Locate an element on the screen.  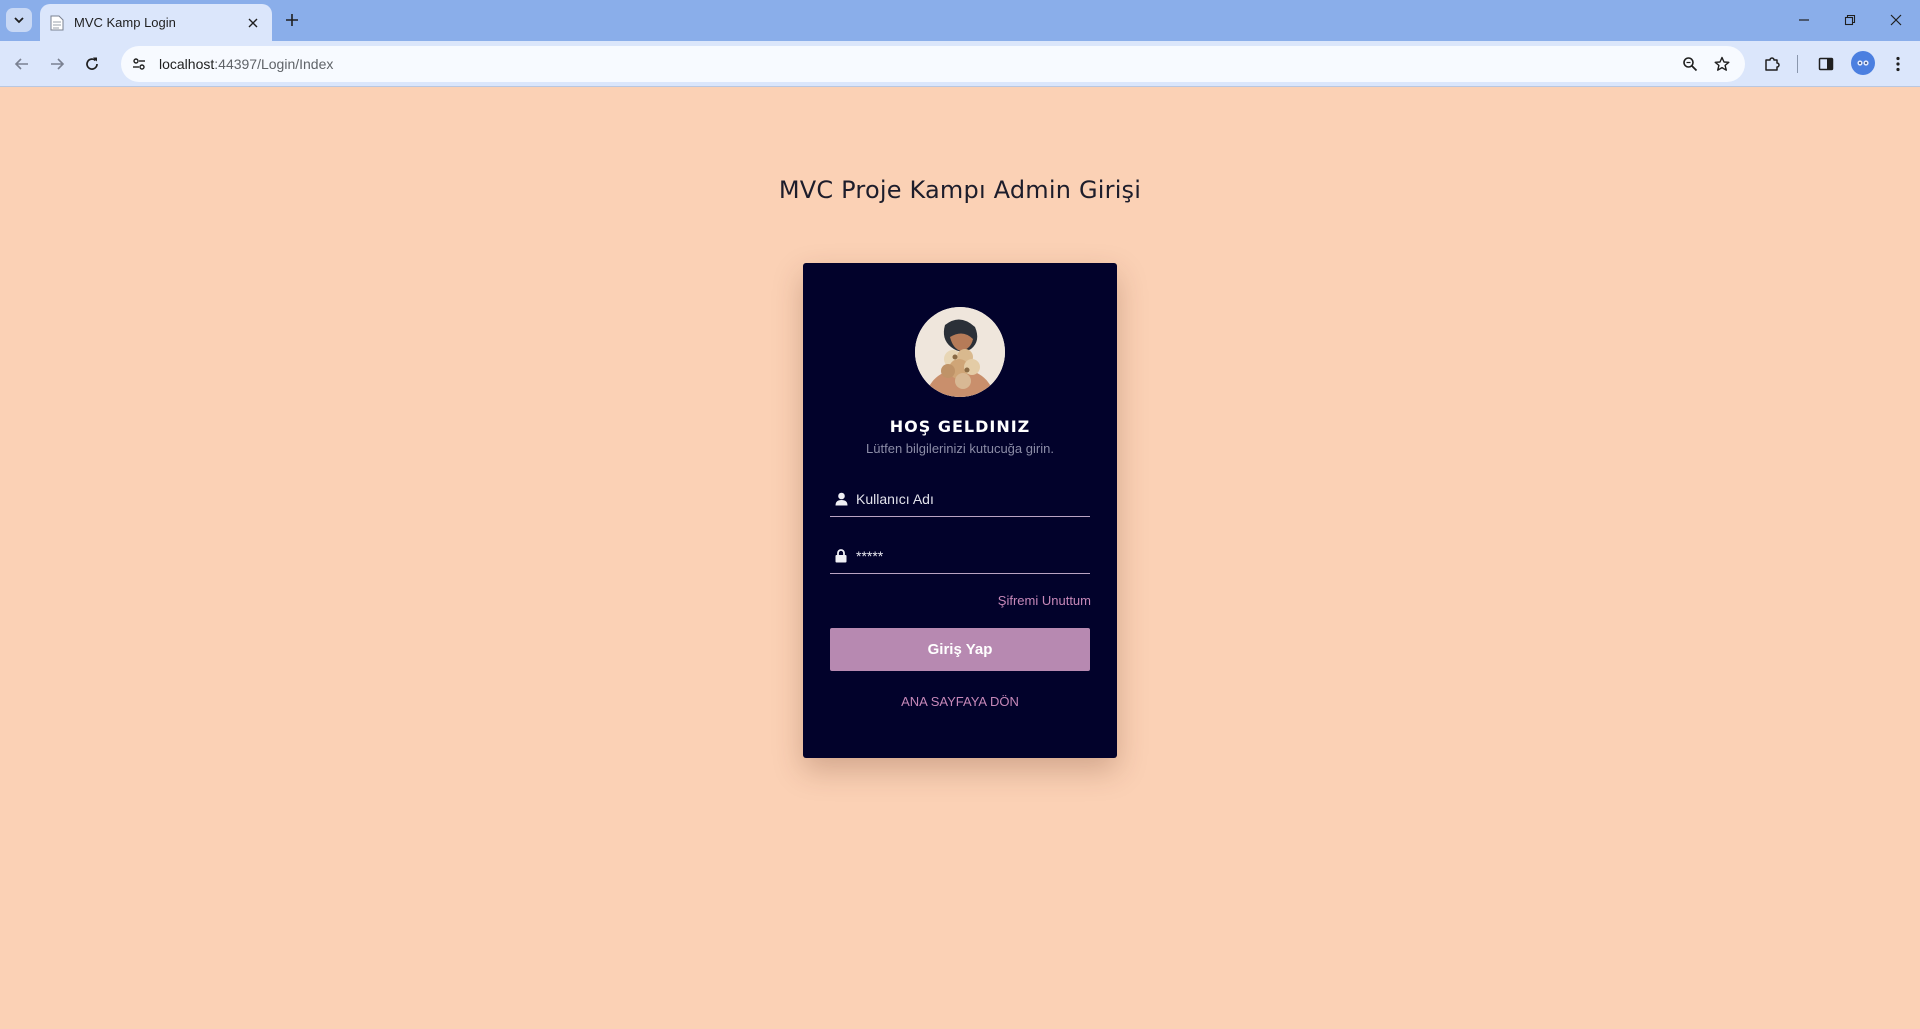
more-vertical-icon is located at coordinates (1898, 64).